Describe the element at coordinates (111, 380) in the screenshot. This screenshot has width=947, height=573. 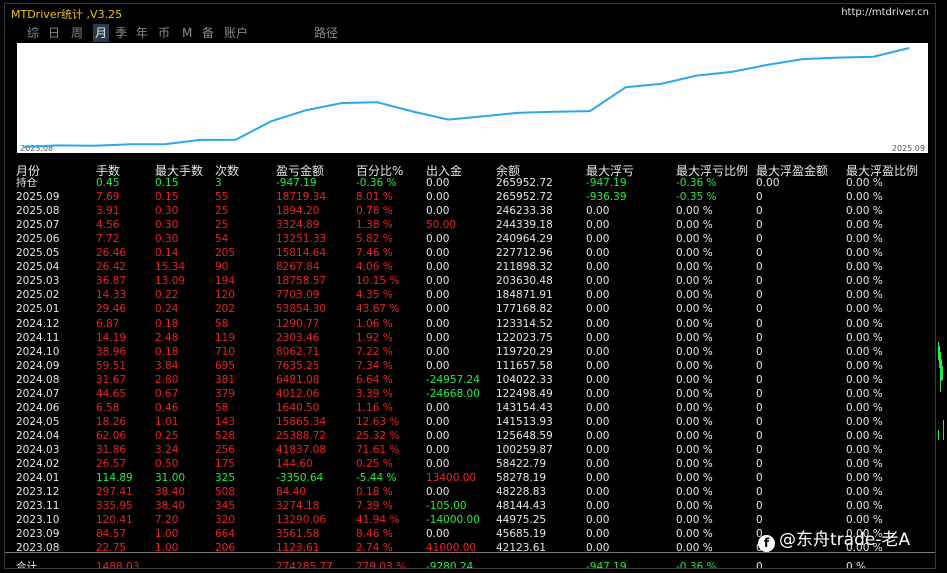
I see `table-cell: 31.67` at that location.